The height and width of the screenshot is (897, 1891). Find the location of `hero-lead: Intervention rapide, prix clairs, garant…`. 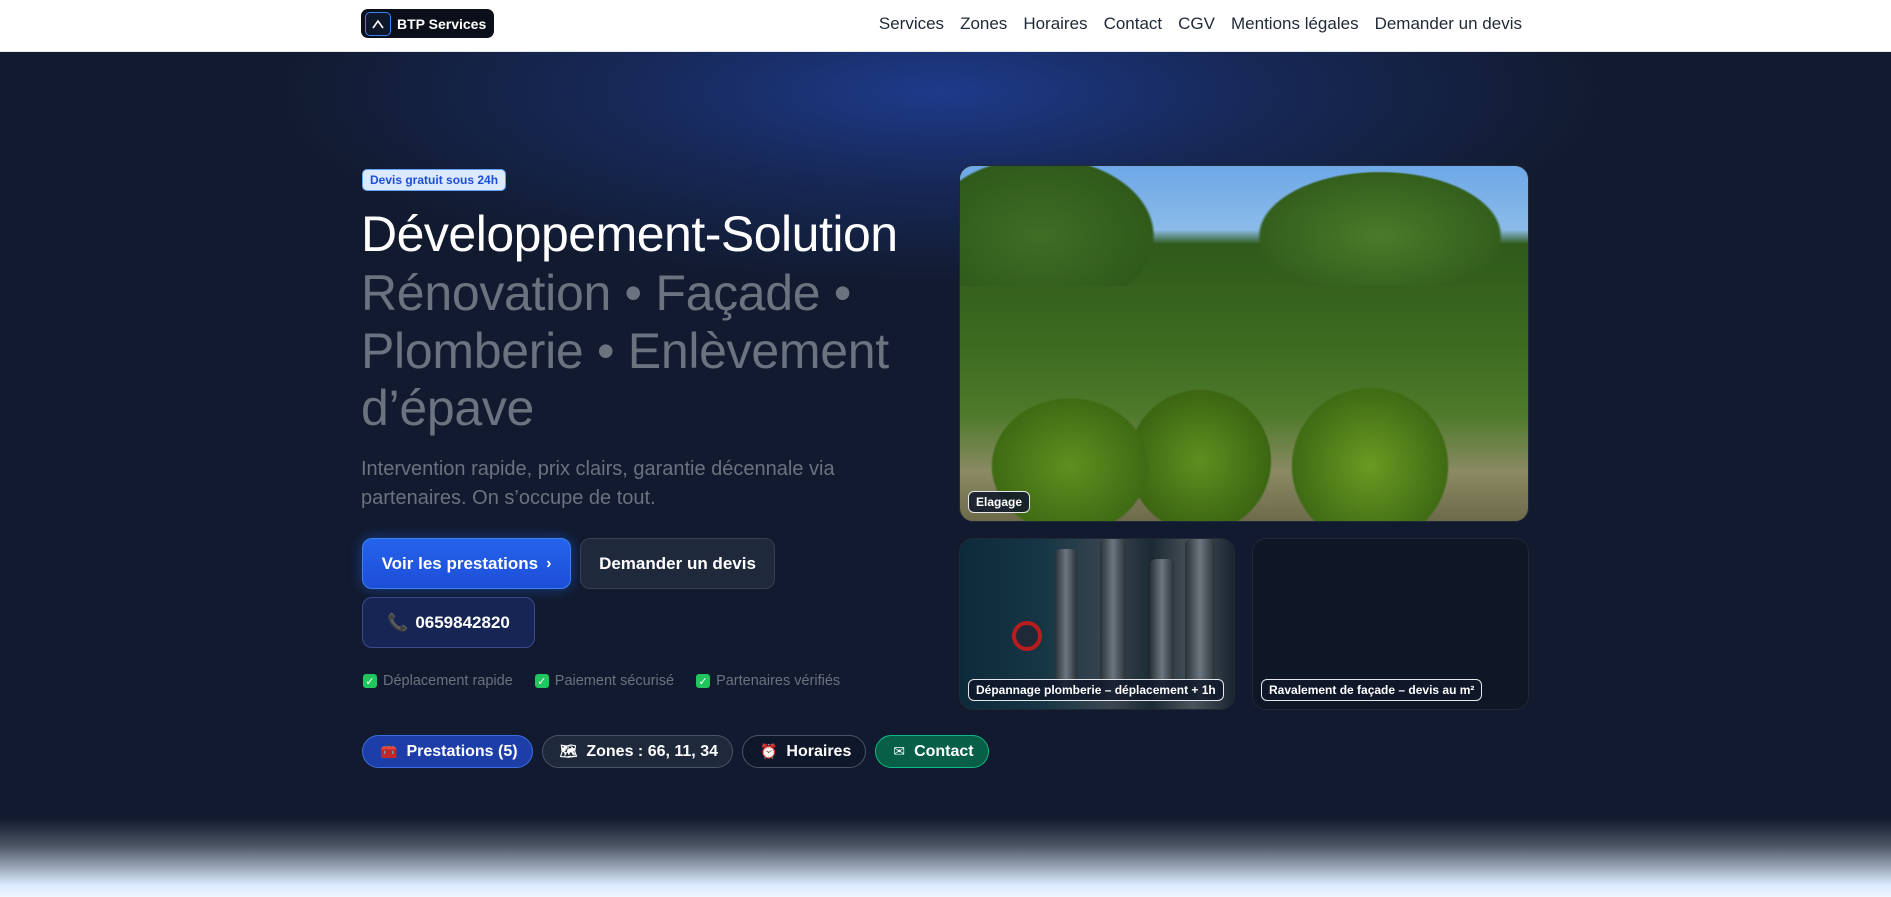

hero-lead: Intervention rapide, prix clairs, garant… is located at coordinates (598, 483).